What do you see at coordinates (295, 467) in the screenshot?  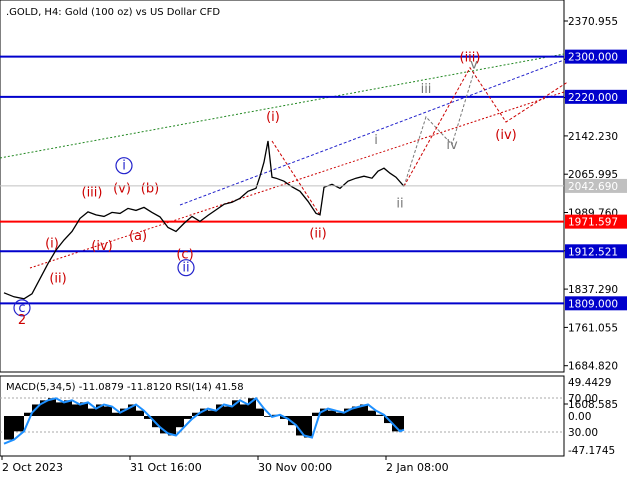 I see `time-axis-label: 30 Nov 00:00` at bounding box center [295, 467].